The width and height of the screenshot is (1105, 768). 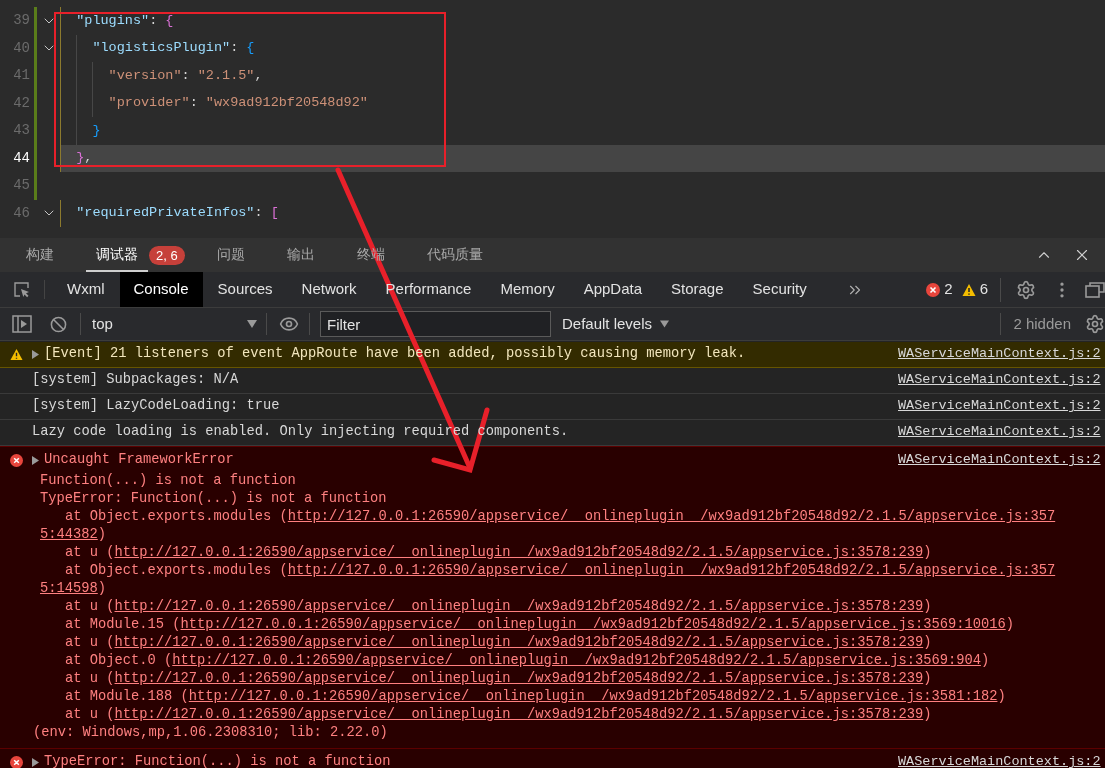 I want to click on message-text: [system] Subpackages: N/A, so click(x=136, y=380).